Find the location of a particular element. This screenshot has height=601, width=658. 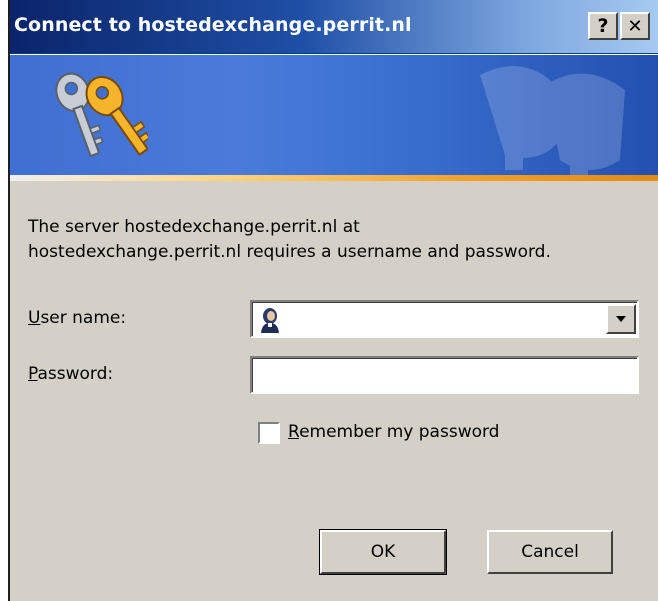

close-icon: ✕ is located at coordinates (635, 26).